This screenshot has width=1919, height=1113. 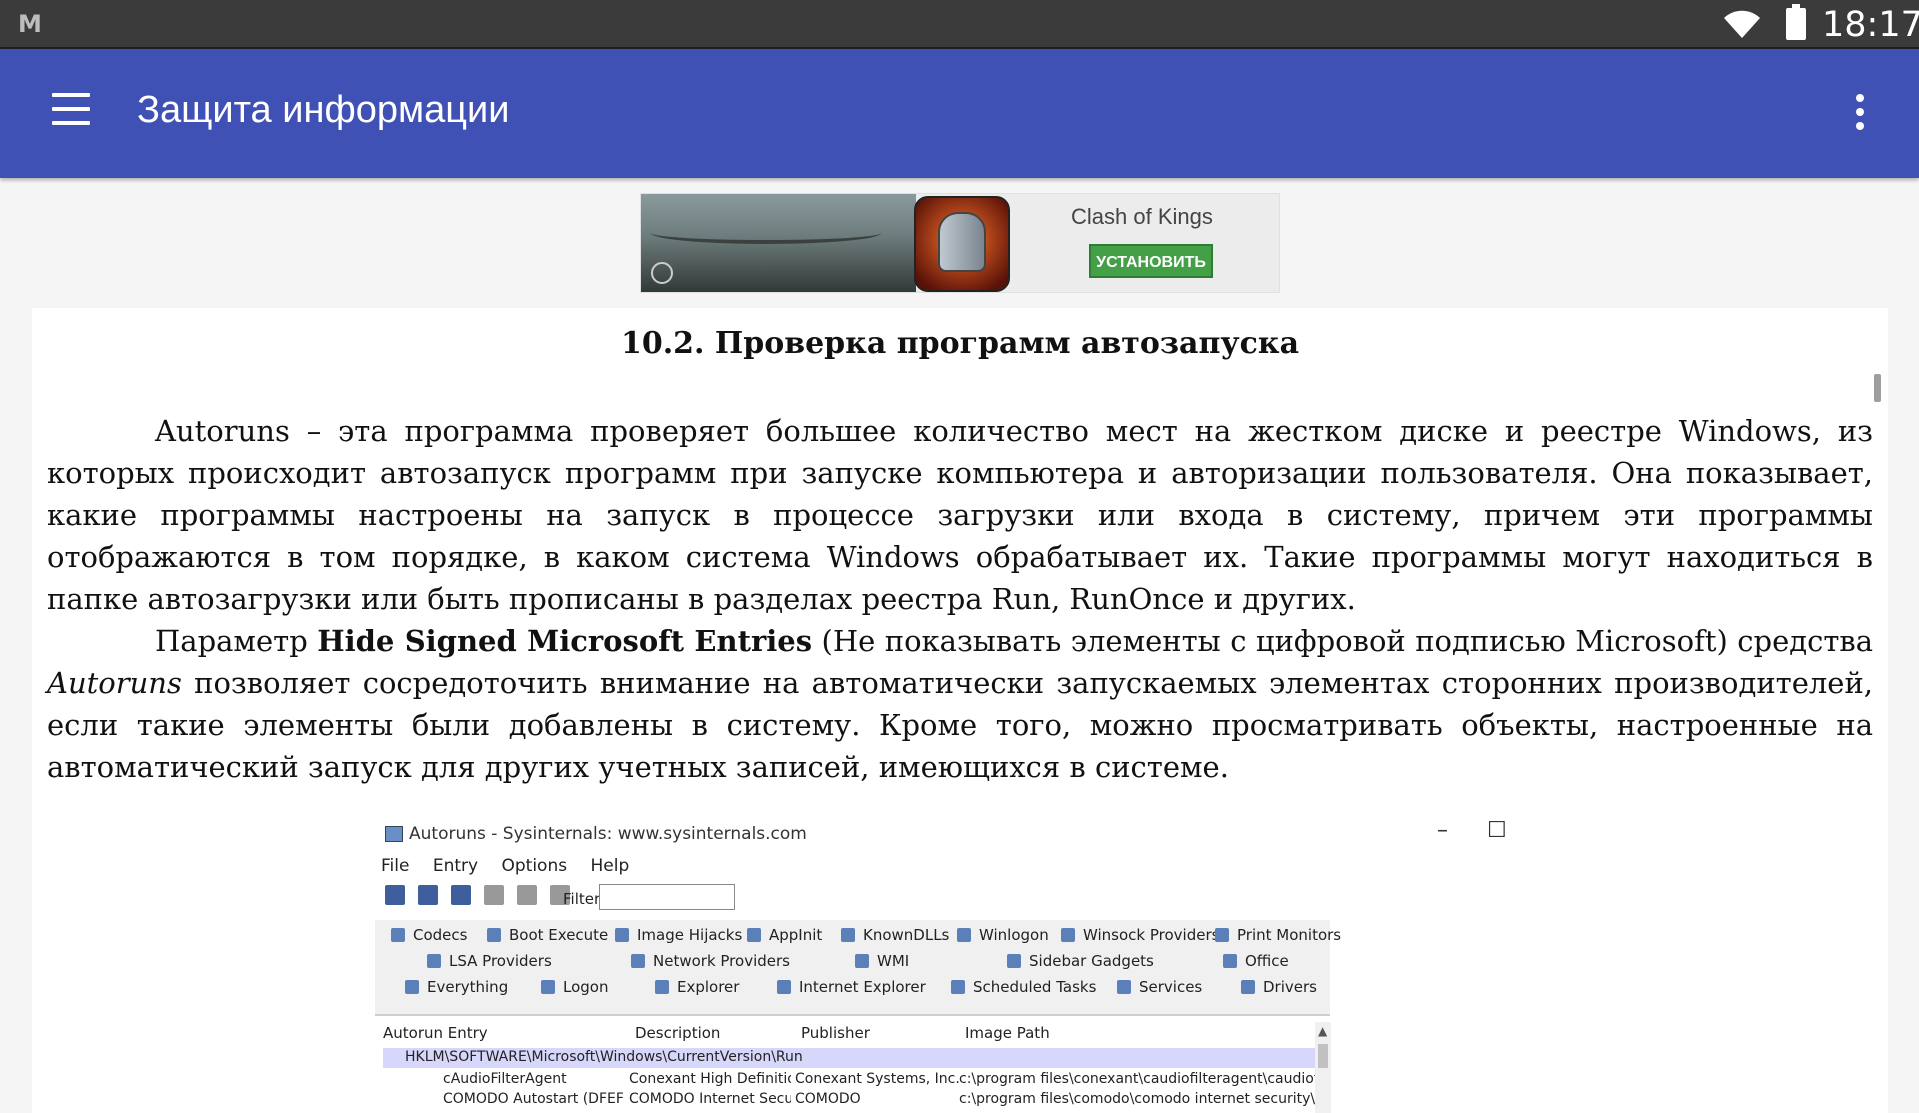 What do you see at coordinates (1151, 261) in the screenshot?
I see `ad-install-button: УСТАНОВИТЬ` at bounding box center [1151, 261].